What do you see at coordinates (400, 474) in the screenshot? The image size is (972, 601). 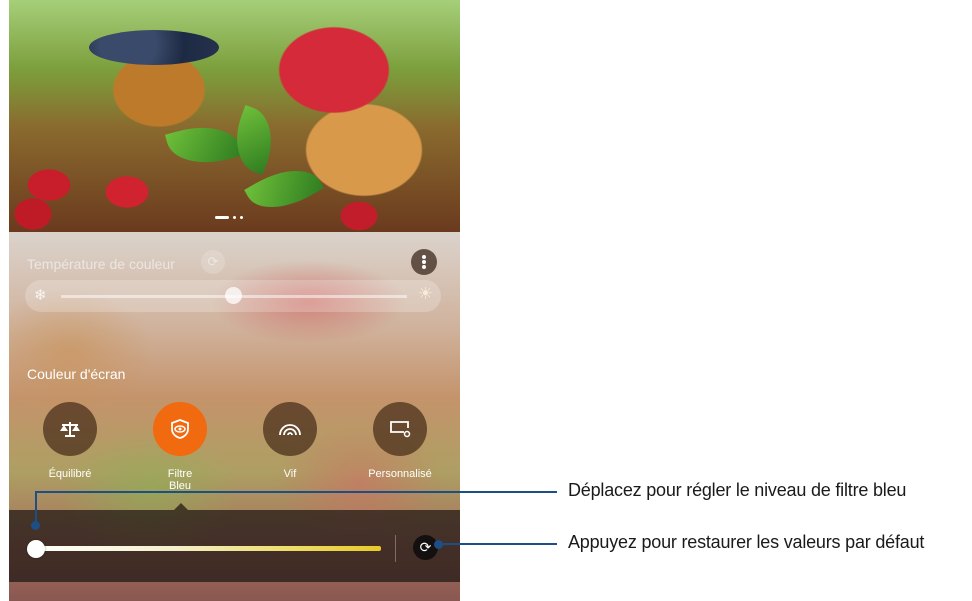 I see `mode-label: Personnalisé` at bounding box center [400, 474].